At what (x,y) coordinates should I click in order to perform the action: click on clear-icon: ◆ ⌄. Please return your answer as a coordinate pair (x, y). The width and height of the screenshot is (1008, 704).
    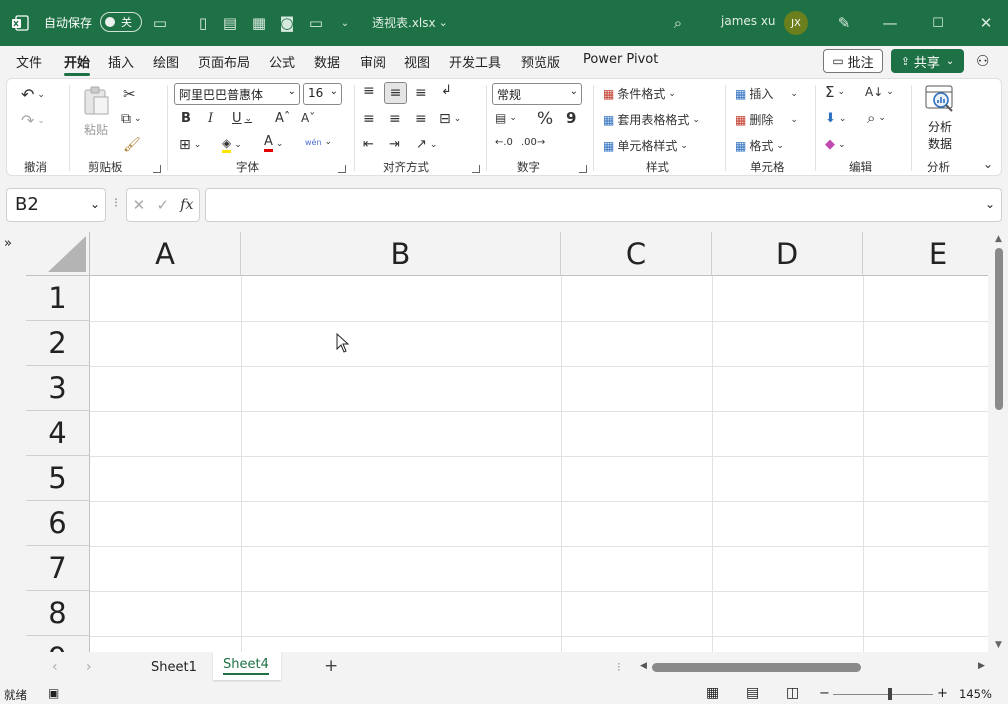
    Looking at the image, I should click on (835, 144).